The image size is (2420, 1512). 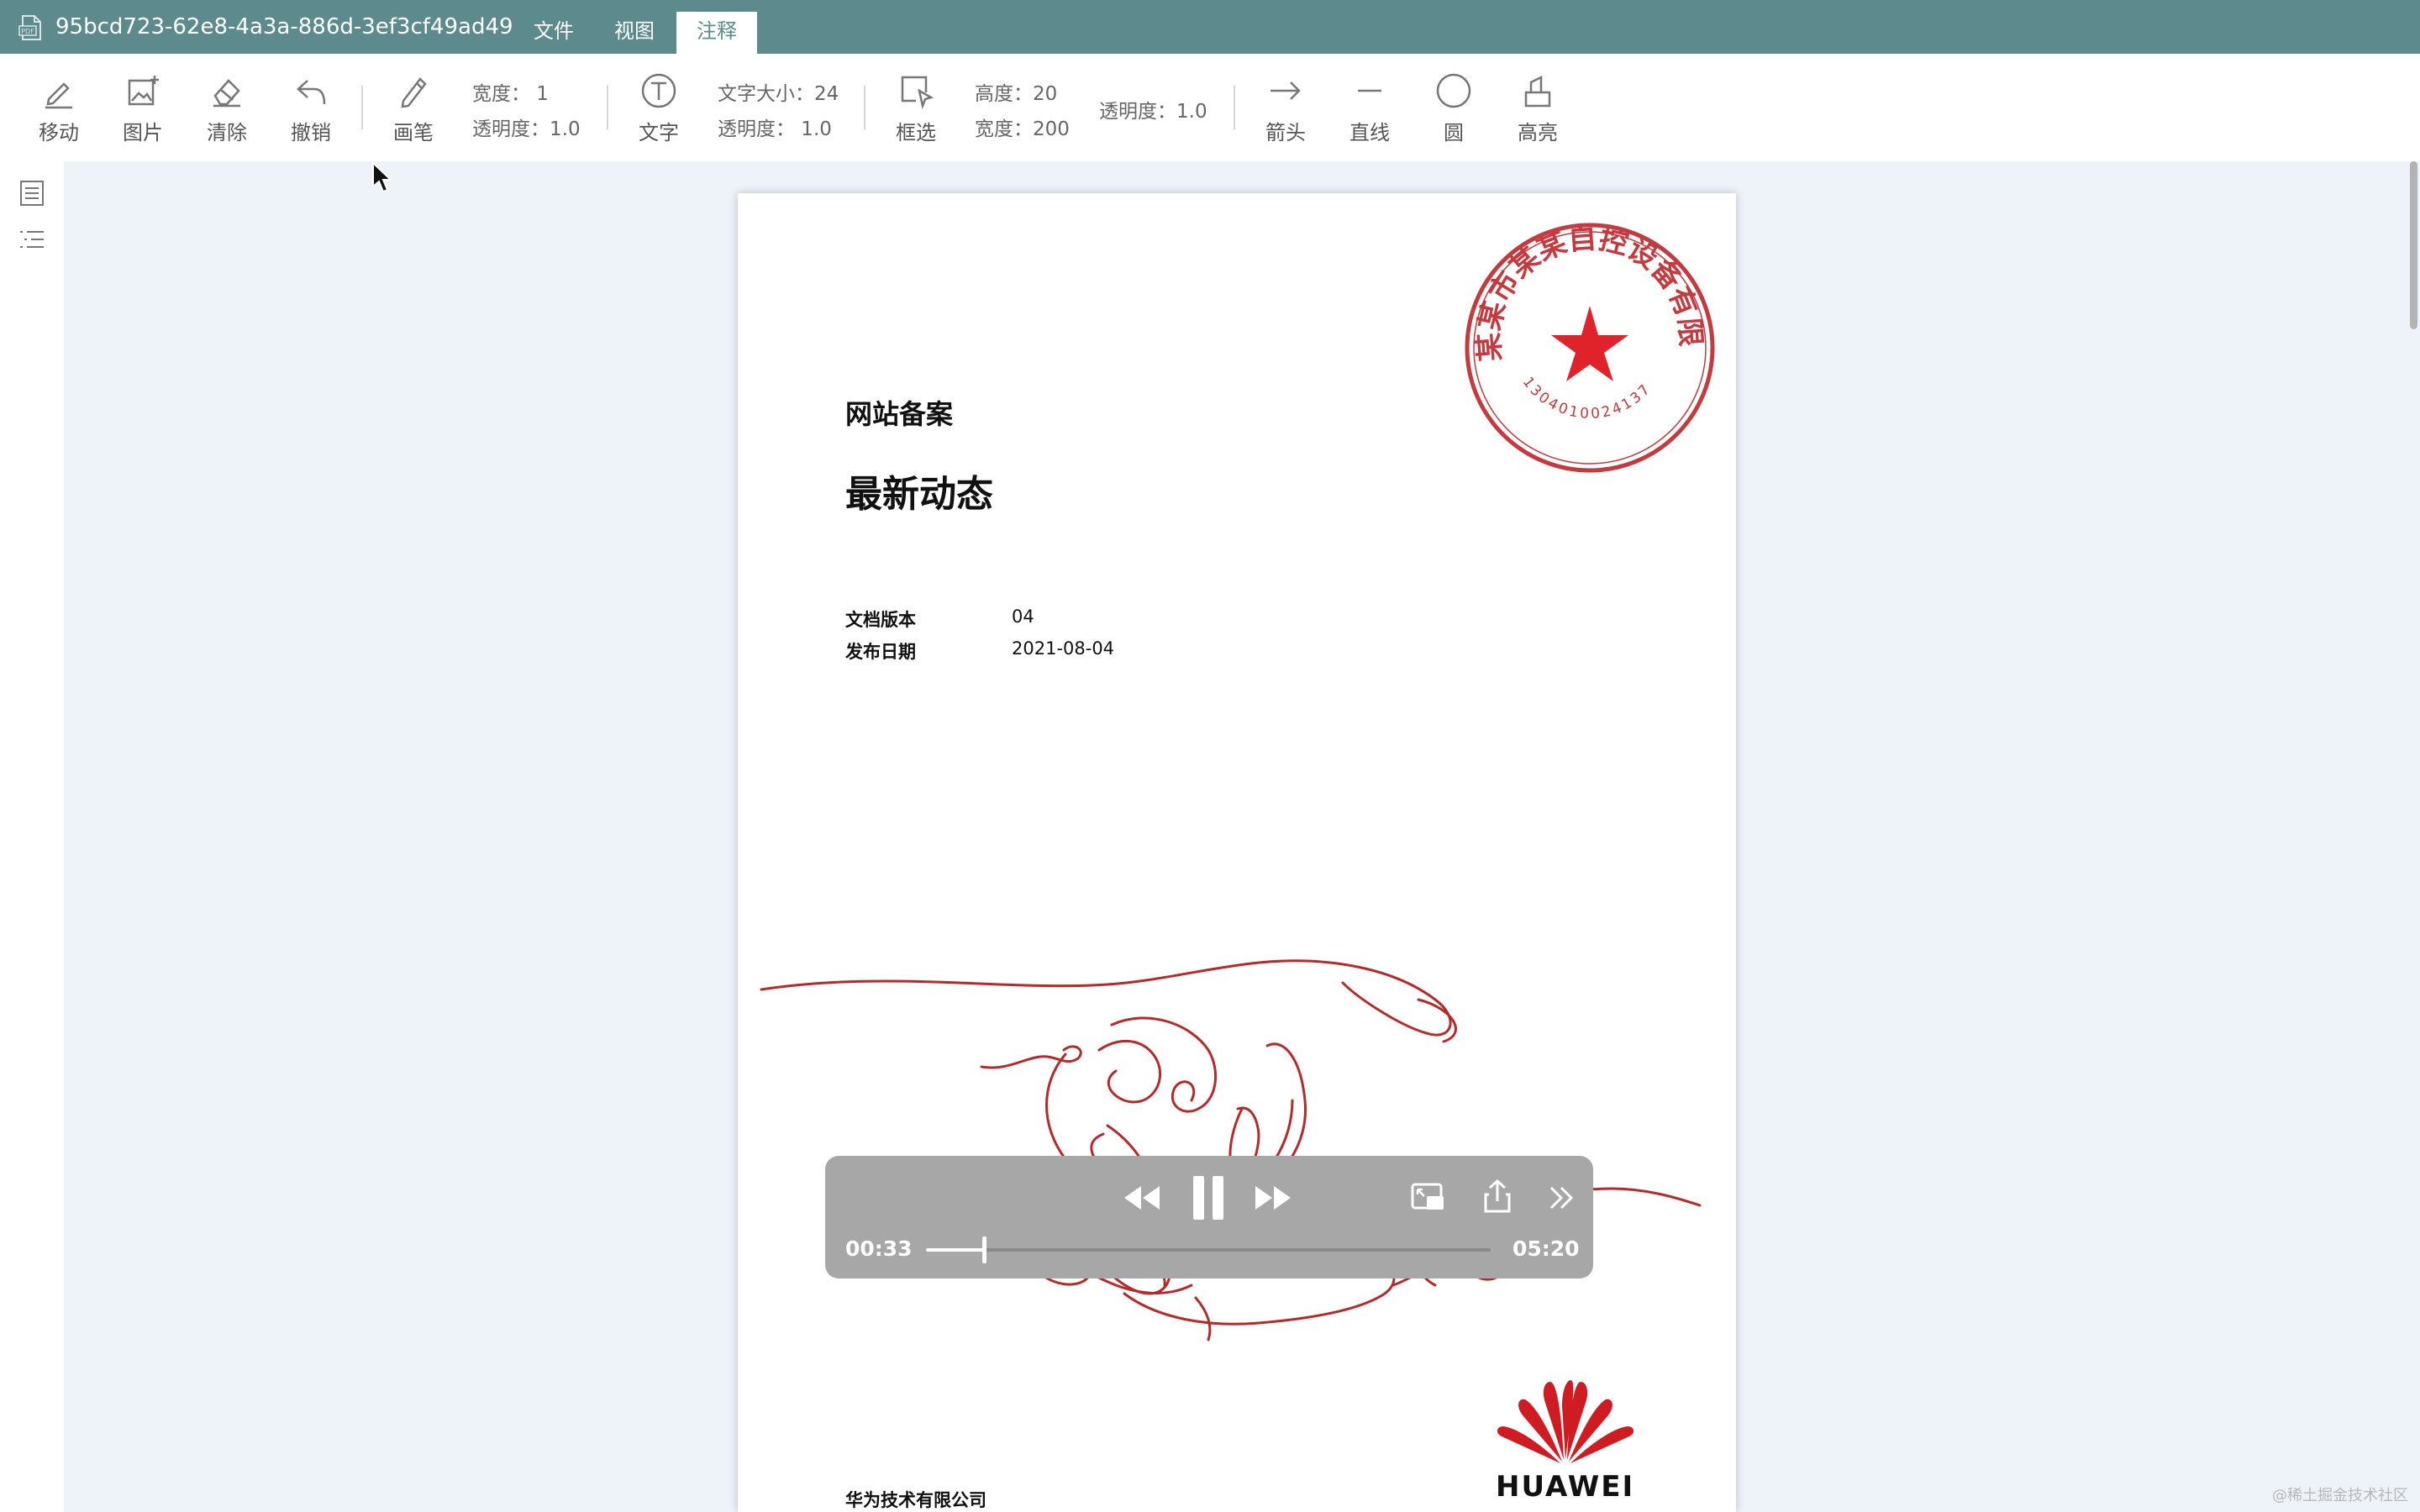 What do you see at coordinates (1022, 127) in the screenshot?
I see `box-width-setting: 宽度：200` at bounding box center [1022, 127].